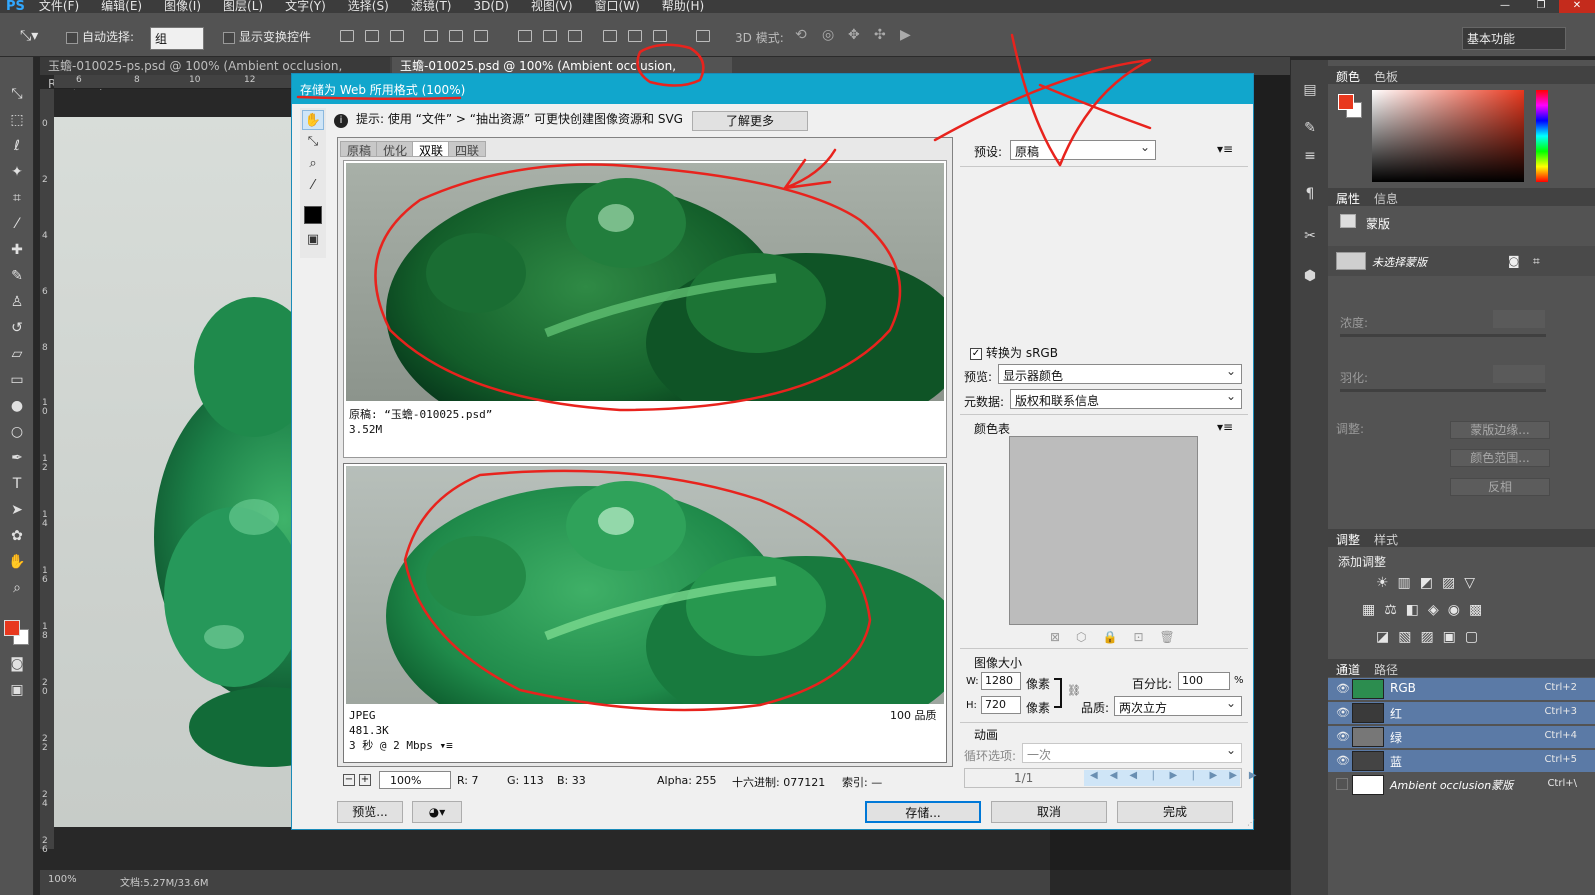 The height and width of the screenshot is (895, 1595). What do you see at coordinates (1443, 335) in the screenshot?
I see `density-slider` at bounding box center [1443, 335].